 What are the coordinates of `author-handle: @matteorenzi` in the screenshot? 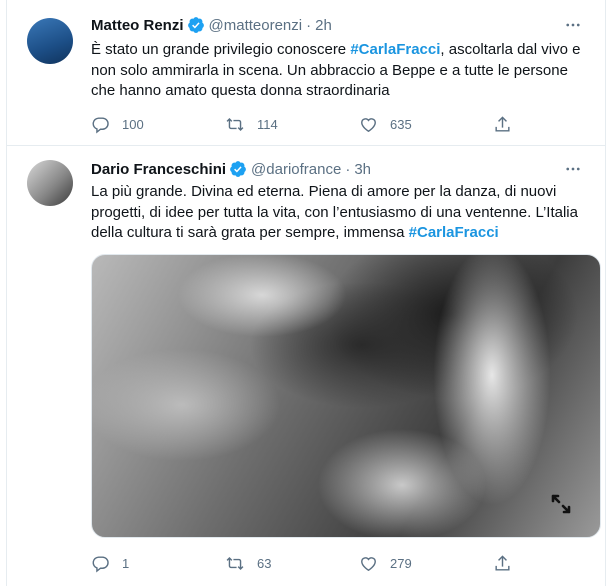 It's located at (256, 25).